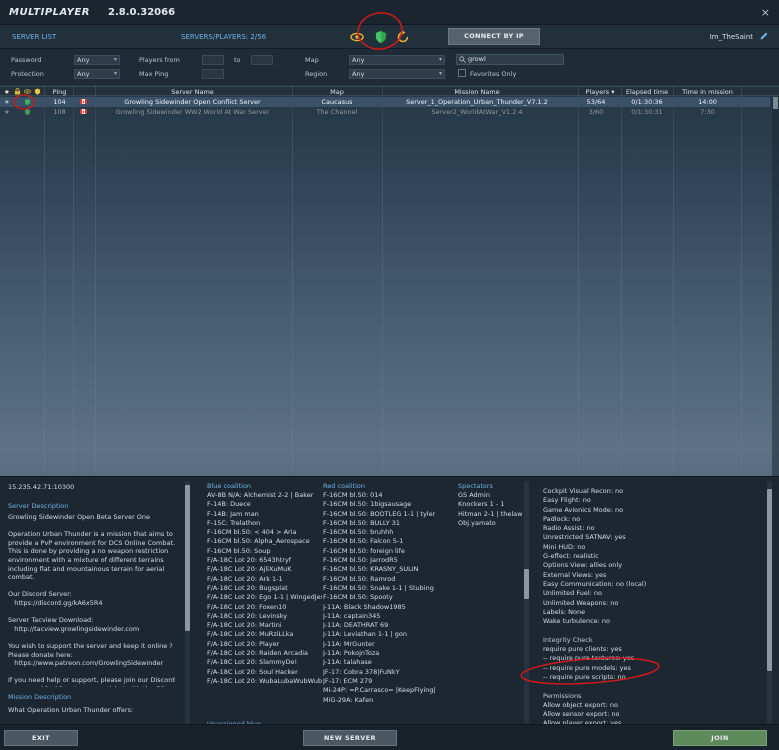 The height and width of the screenshot is (750, 779). I want to click on footer-bar: EXIT NEW SERVER JOIN, so click(389, 737).